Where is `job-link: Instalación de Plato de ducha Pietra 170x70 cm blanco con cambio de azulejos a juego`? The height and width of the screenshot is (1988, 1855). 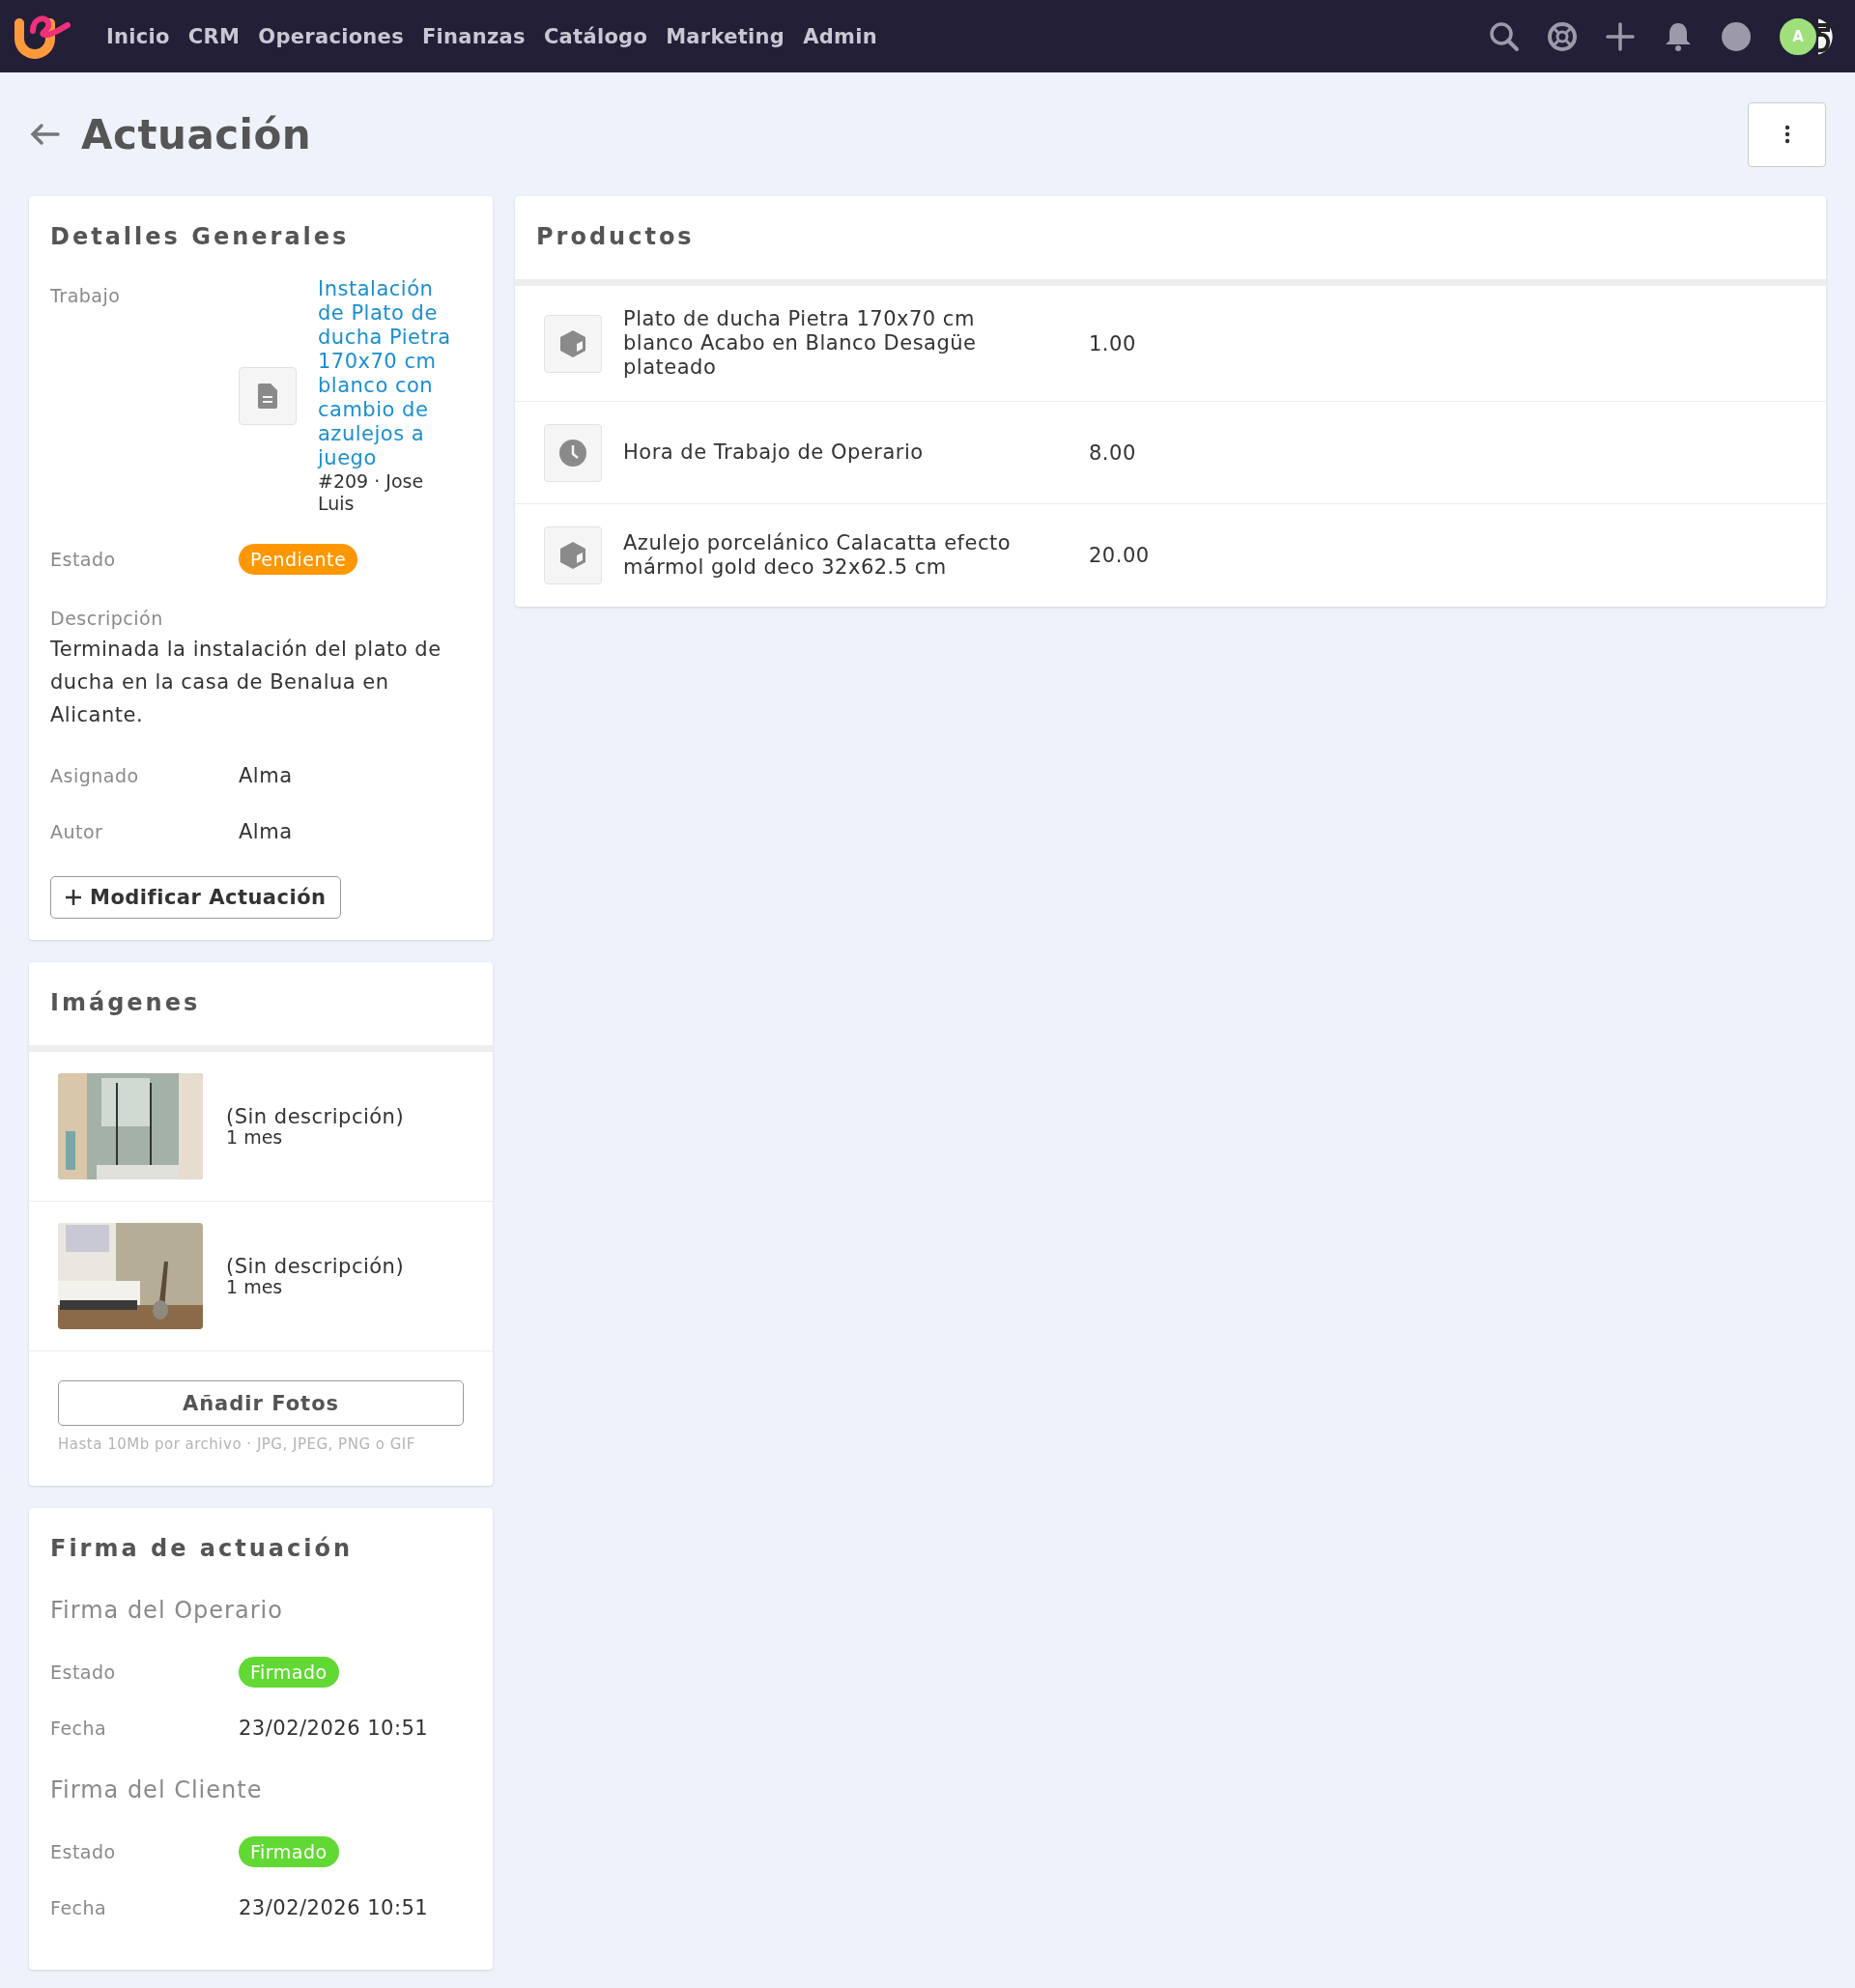
job-link: Instalación de Plato de ducha Pietra 170x70 cm blanco con cambio de azulejos a juego is located at coordinates (391, 373).